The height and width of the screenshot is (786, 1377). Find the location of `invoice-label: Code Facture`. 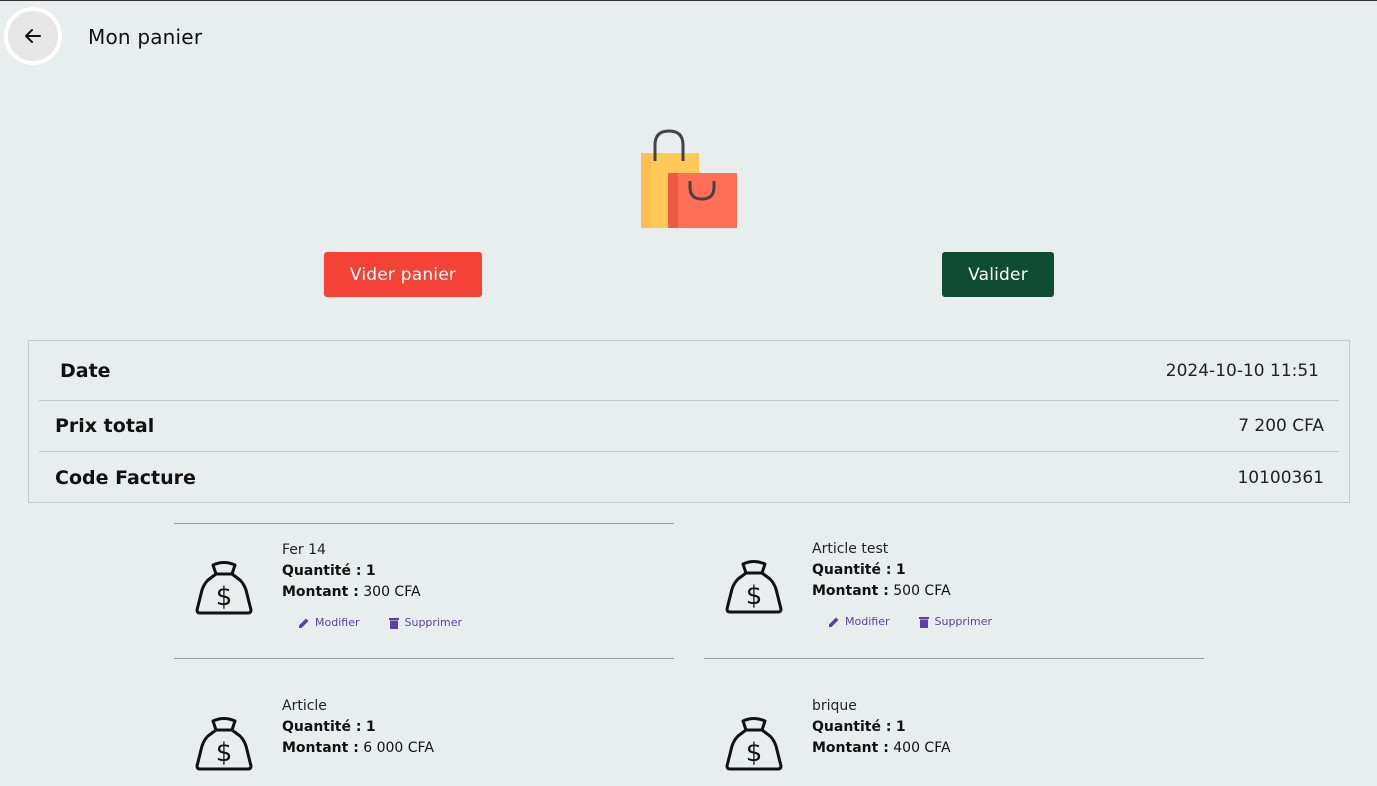

invoice-label: Code Facture is located at coordinates (125, 478).